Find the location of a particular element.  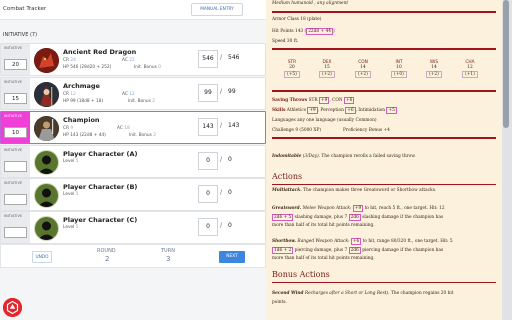

combatant-name: Ancient Red Dragon is located at coordinates (100, 52).